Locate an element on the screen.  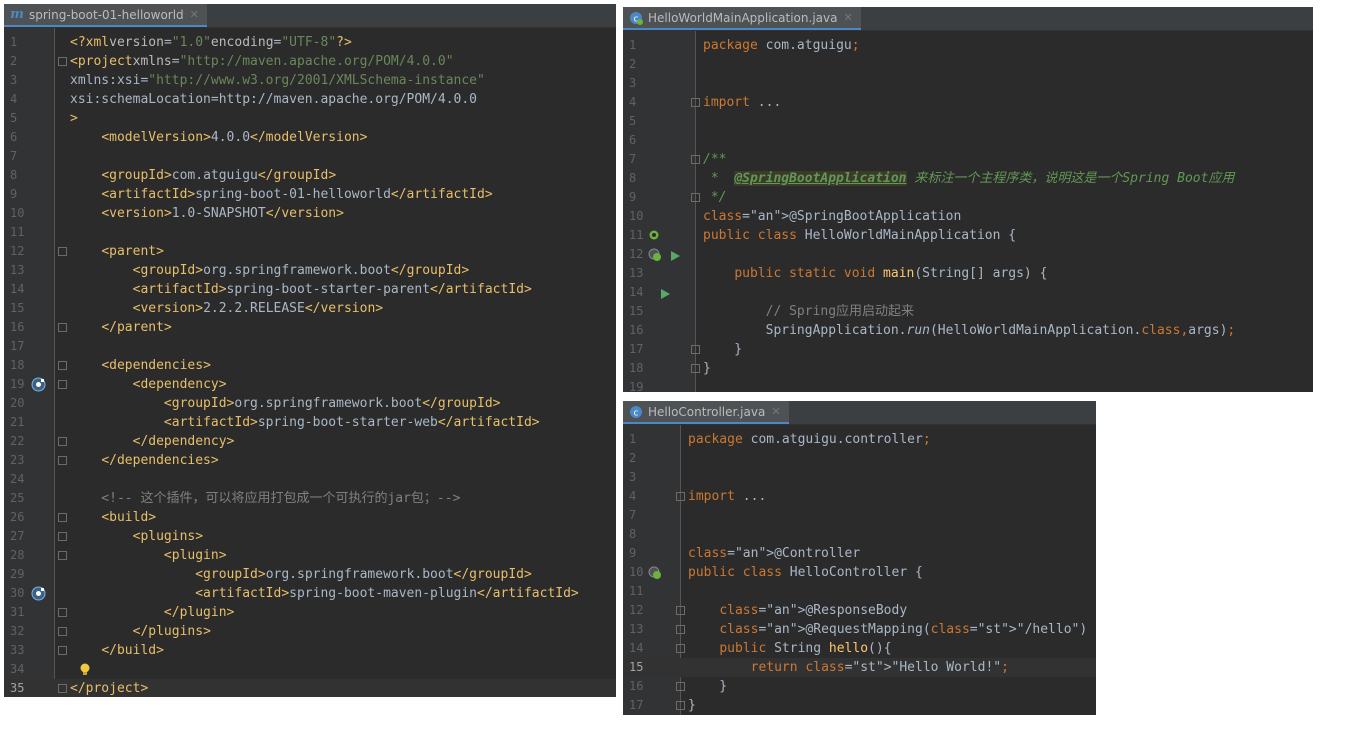
code-line: 15 <version>2.2.2.RELEASE</version> is located at coordinates (310, 308).